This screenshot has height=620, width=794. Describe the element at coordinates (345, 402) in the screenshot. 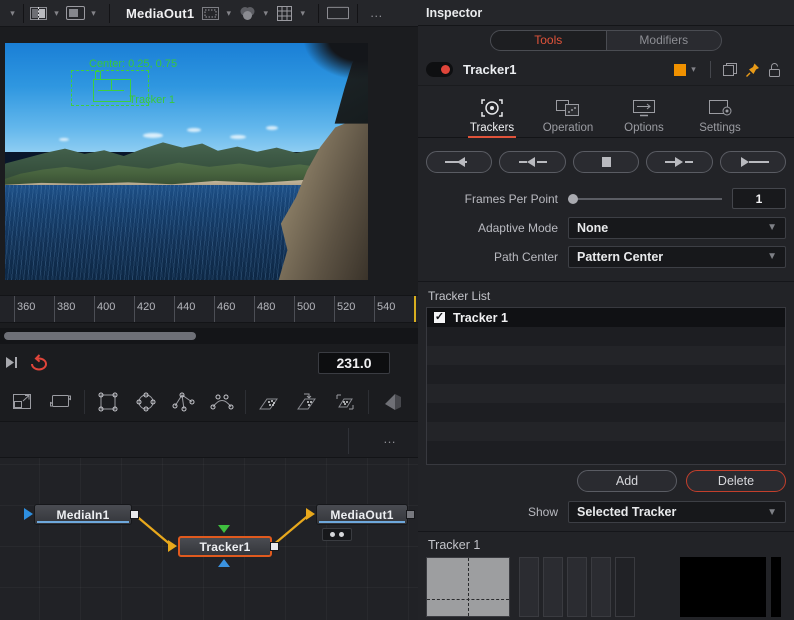

I see `paint-region-icon` at that location.